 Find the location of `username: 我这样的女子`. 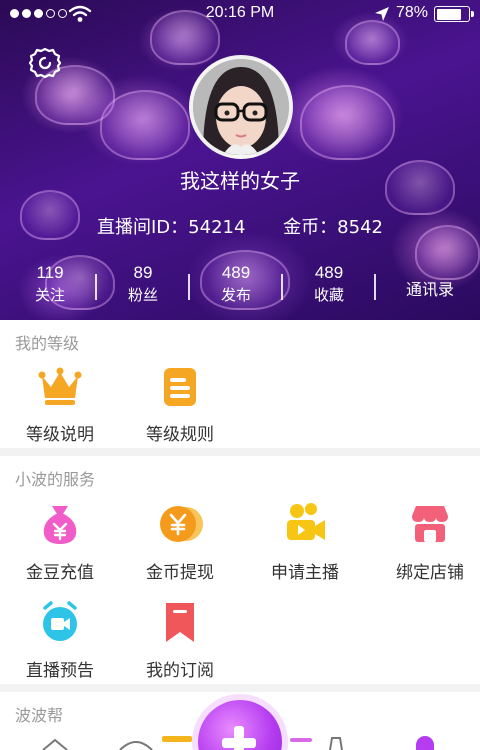

username: 我这样的女子 is located at coordinates (240, 181).